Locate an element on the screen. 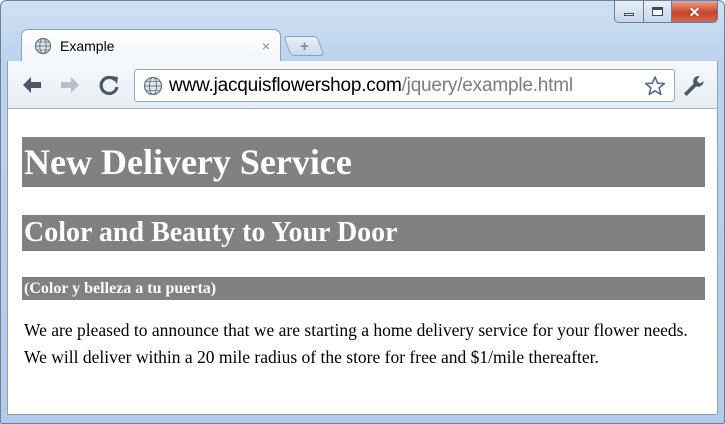 This screenshot has width=725, height=424. tab-title: Example is located at coordinates (87, 45).